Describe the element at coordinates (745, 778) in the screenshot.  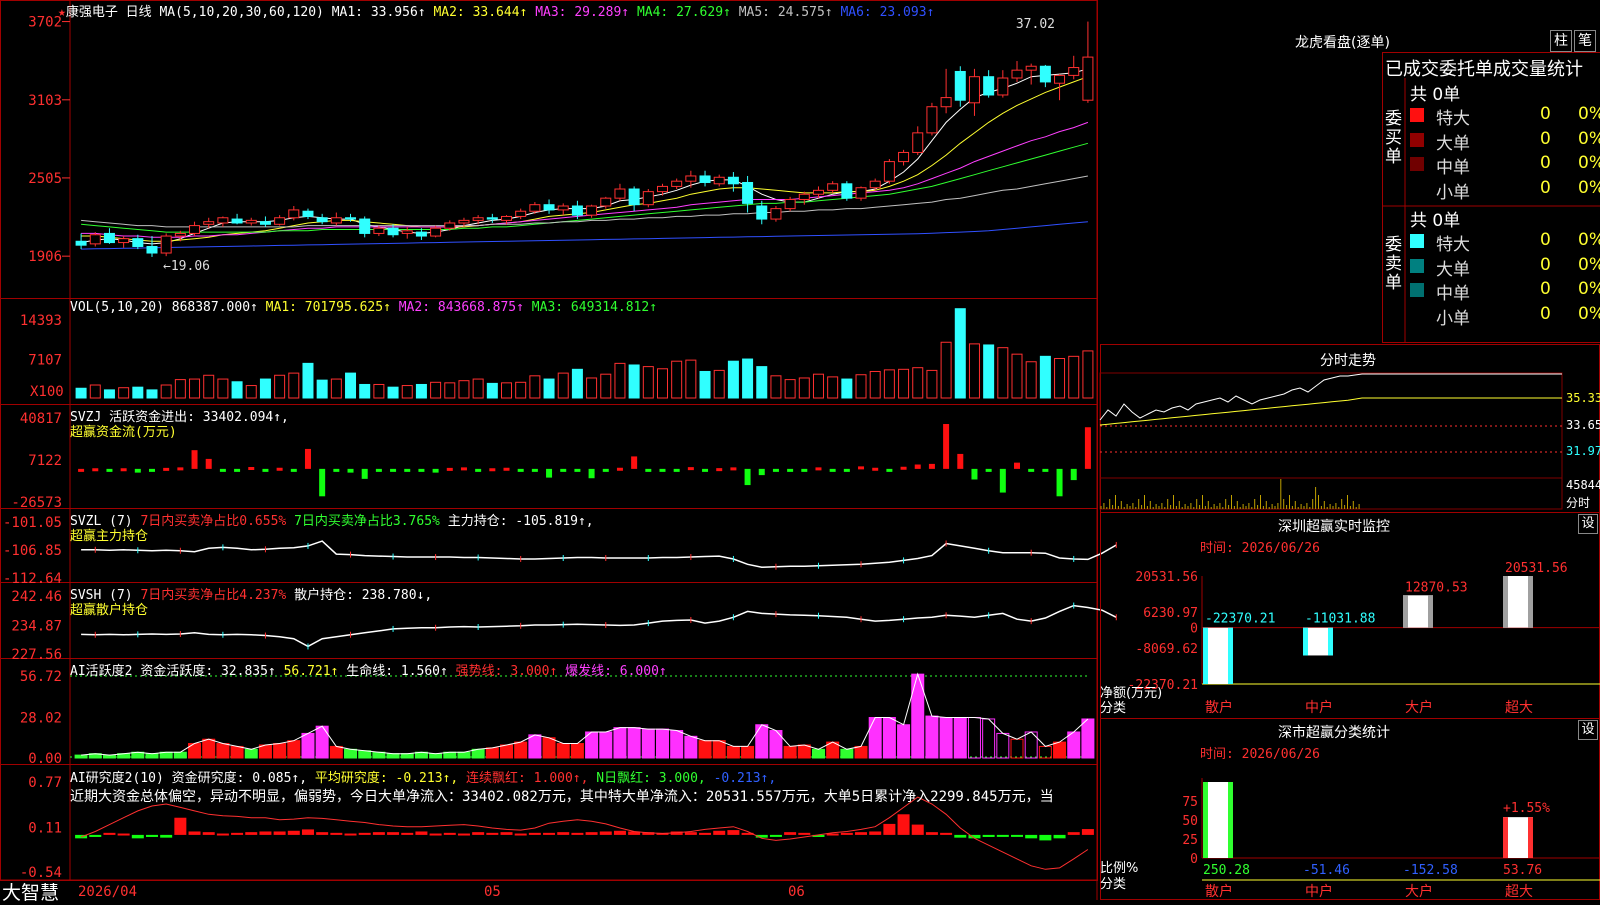
I see `yjd-blue: -0.213↑,` at that location.